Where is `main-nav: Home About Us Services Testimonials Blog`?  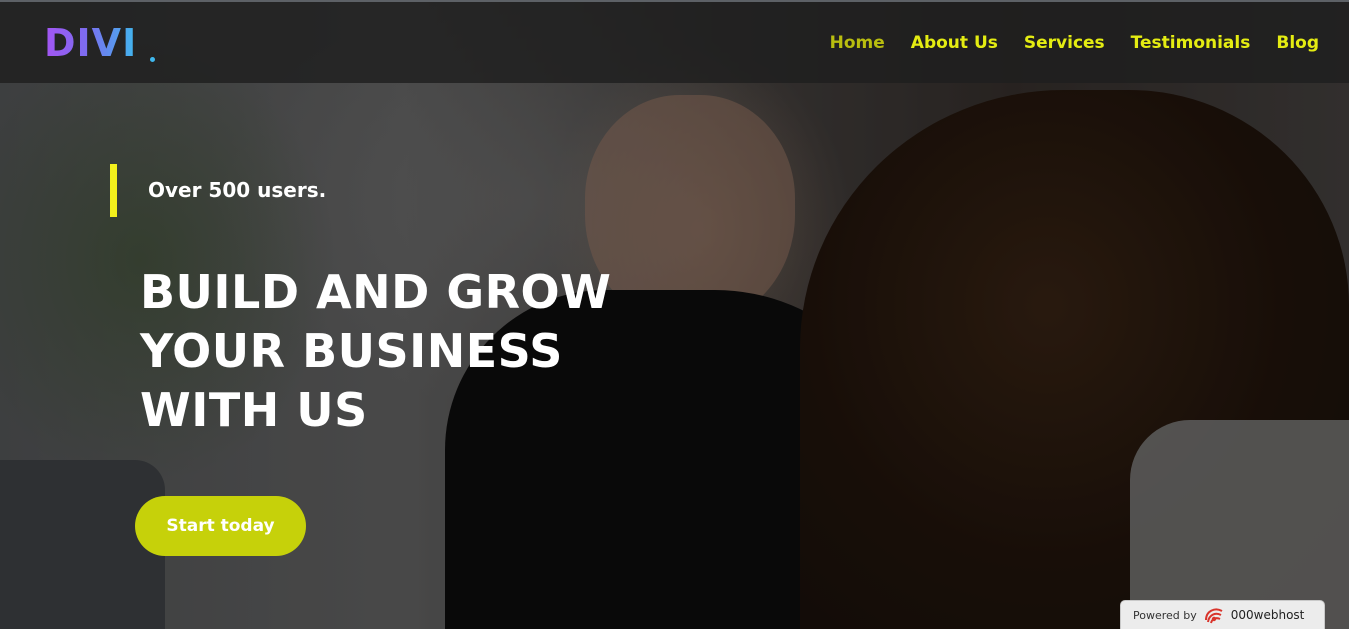 main-nav: Home About Us Services Testimonials Blog is located at coordinates (1074, 43).